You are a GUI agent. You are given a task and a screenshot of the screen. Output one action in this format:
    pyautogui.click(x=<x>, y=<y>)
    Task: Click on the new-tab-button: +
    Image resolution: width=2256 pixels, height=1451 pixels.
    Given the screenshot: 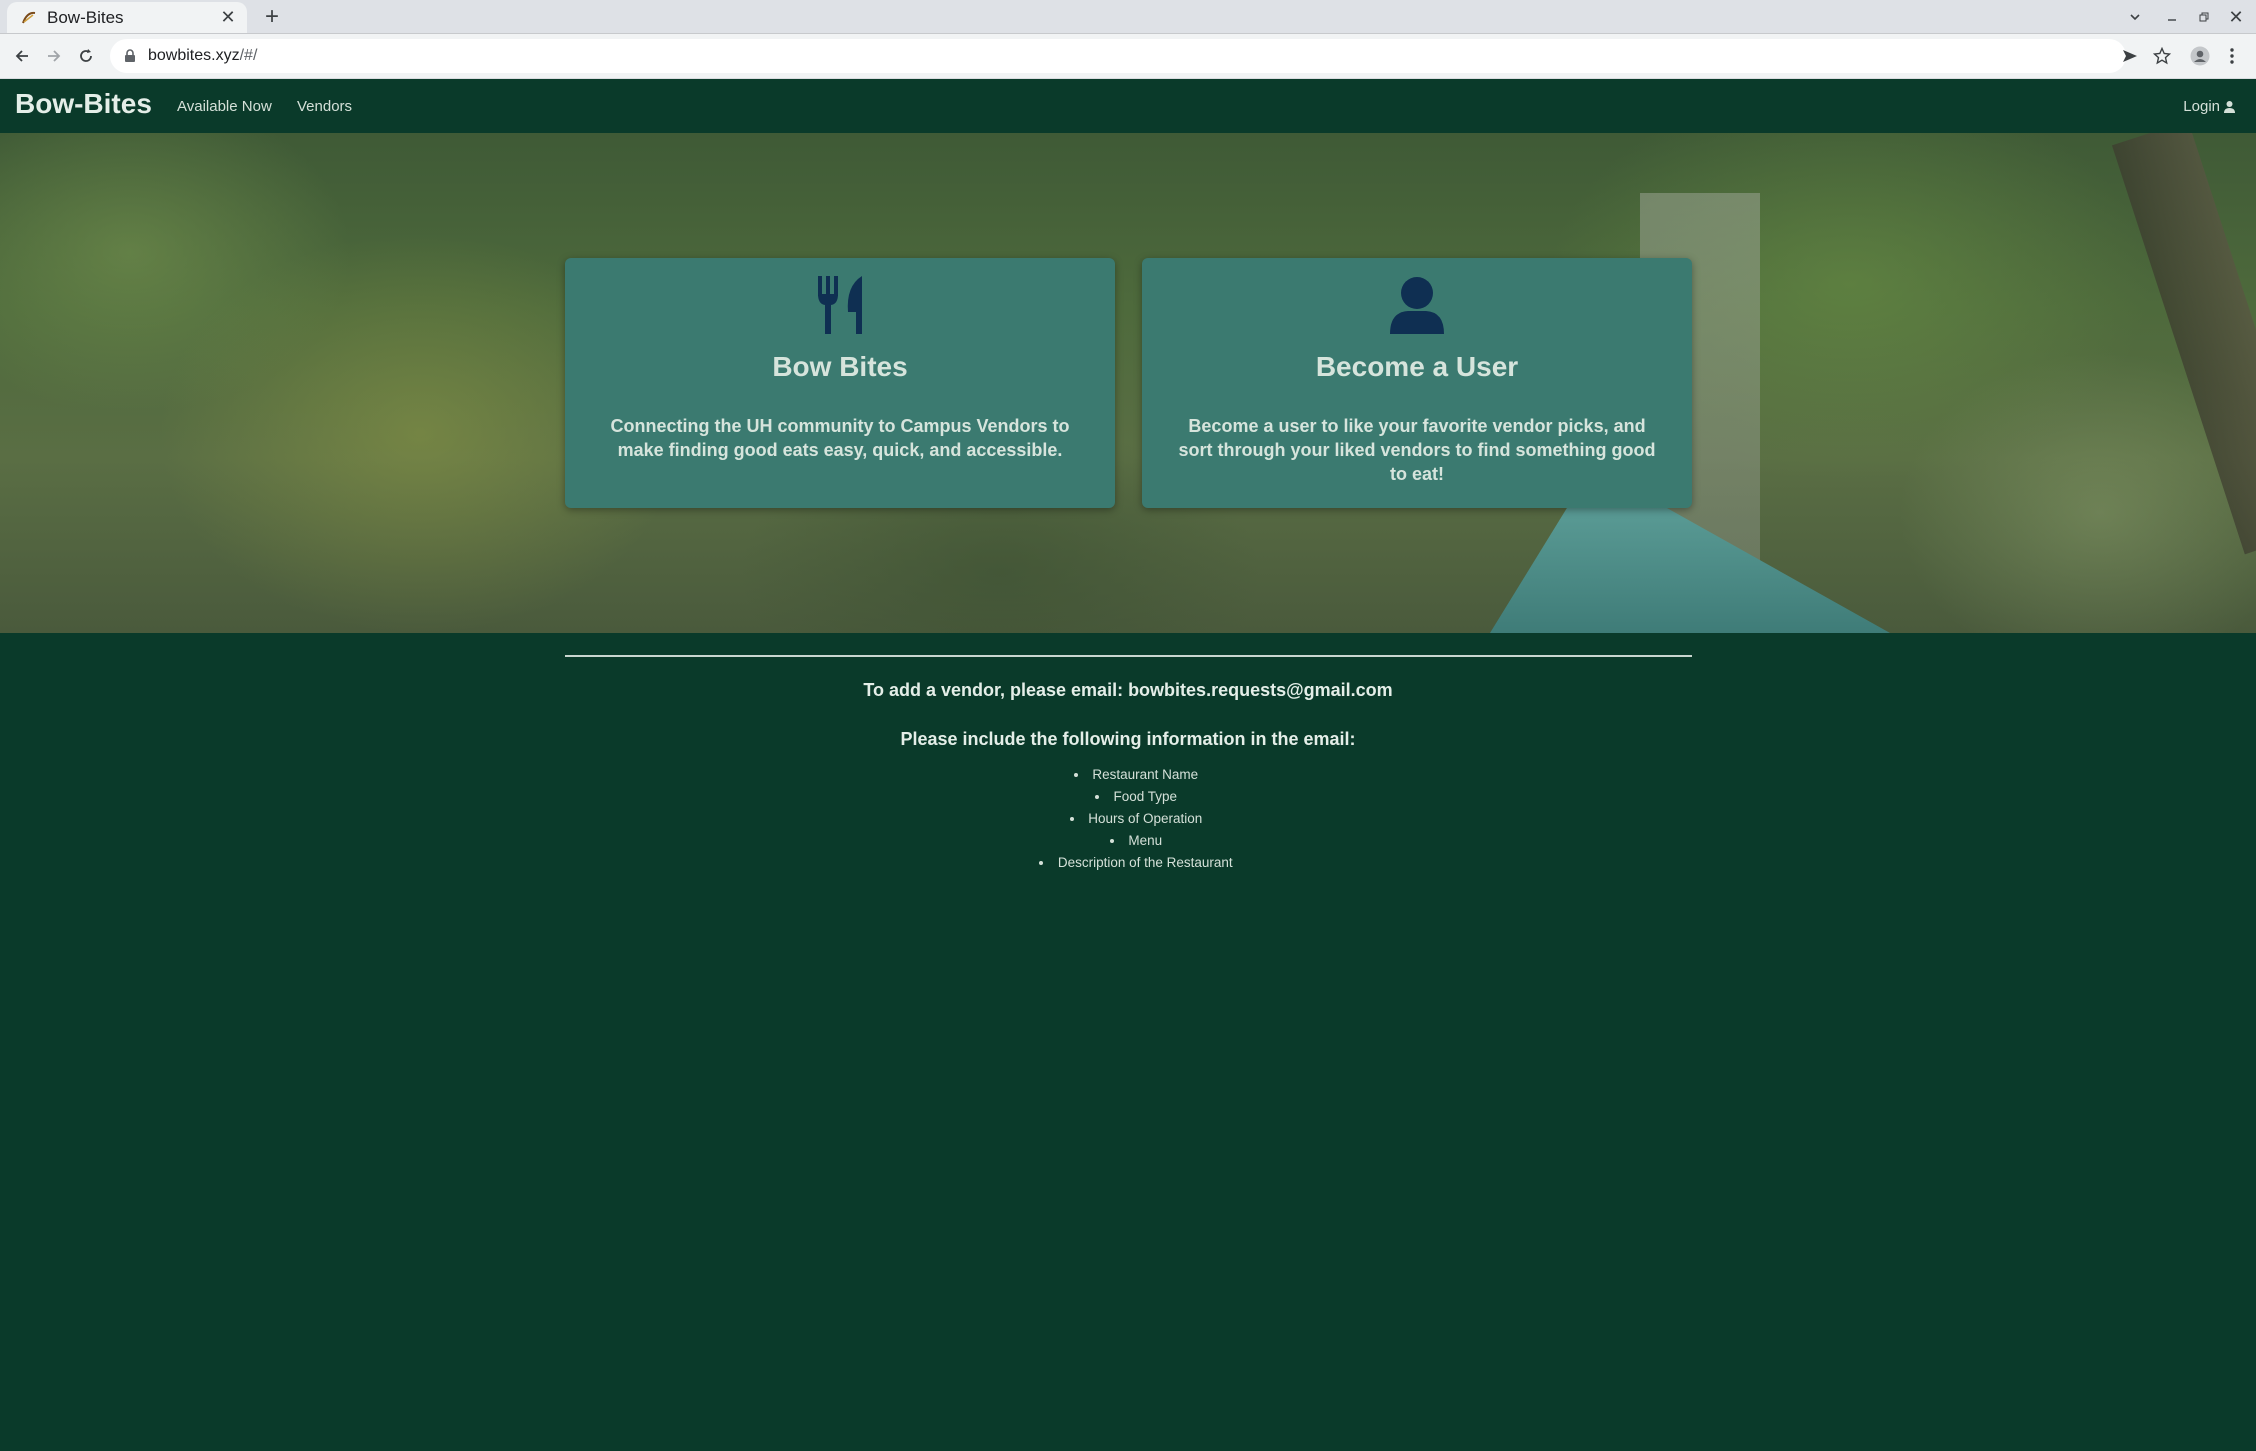 What is the action you would take?
    pyautogui.click(x=272, y=17)
    